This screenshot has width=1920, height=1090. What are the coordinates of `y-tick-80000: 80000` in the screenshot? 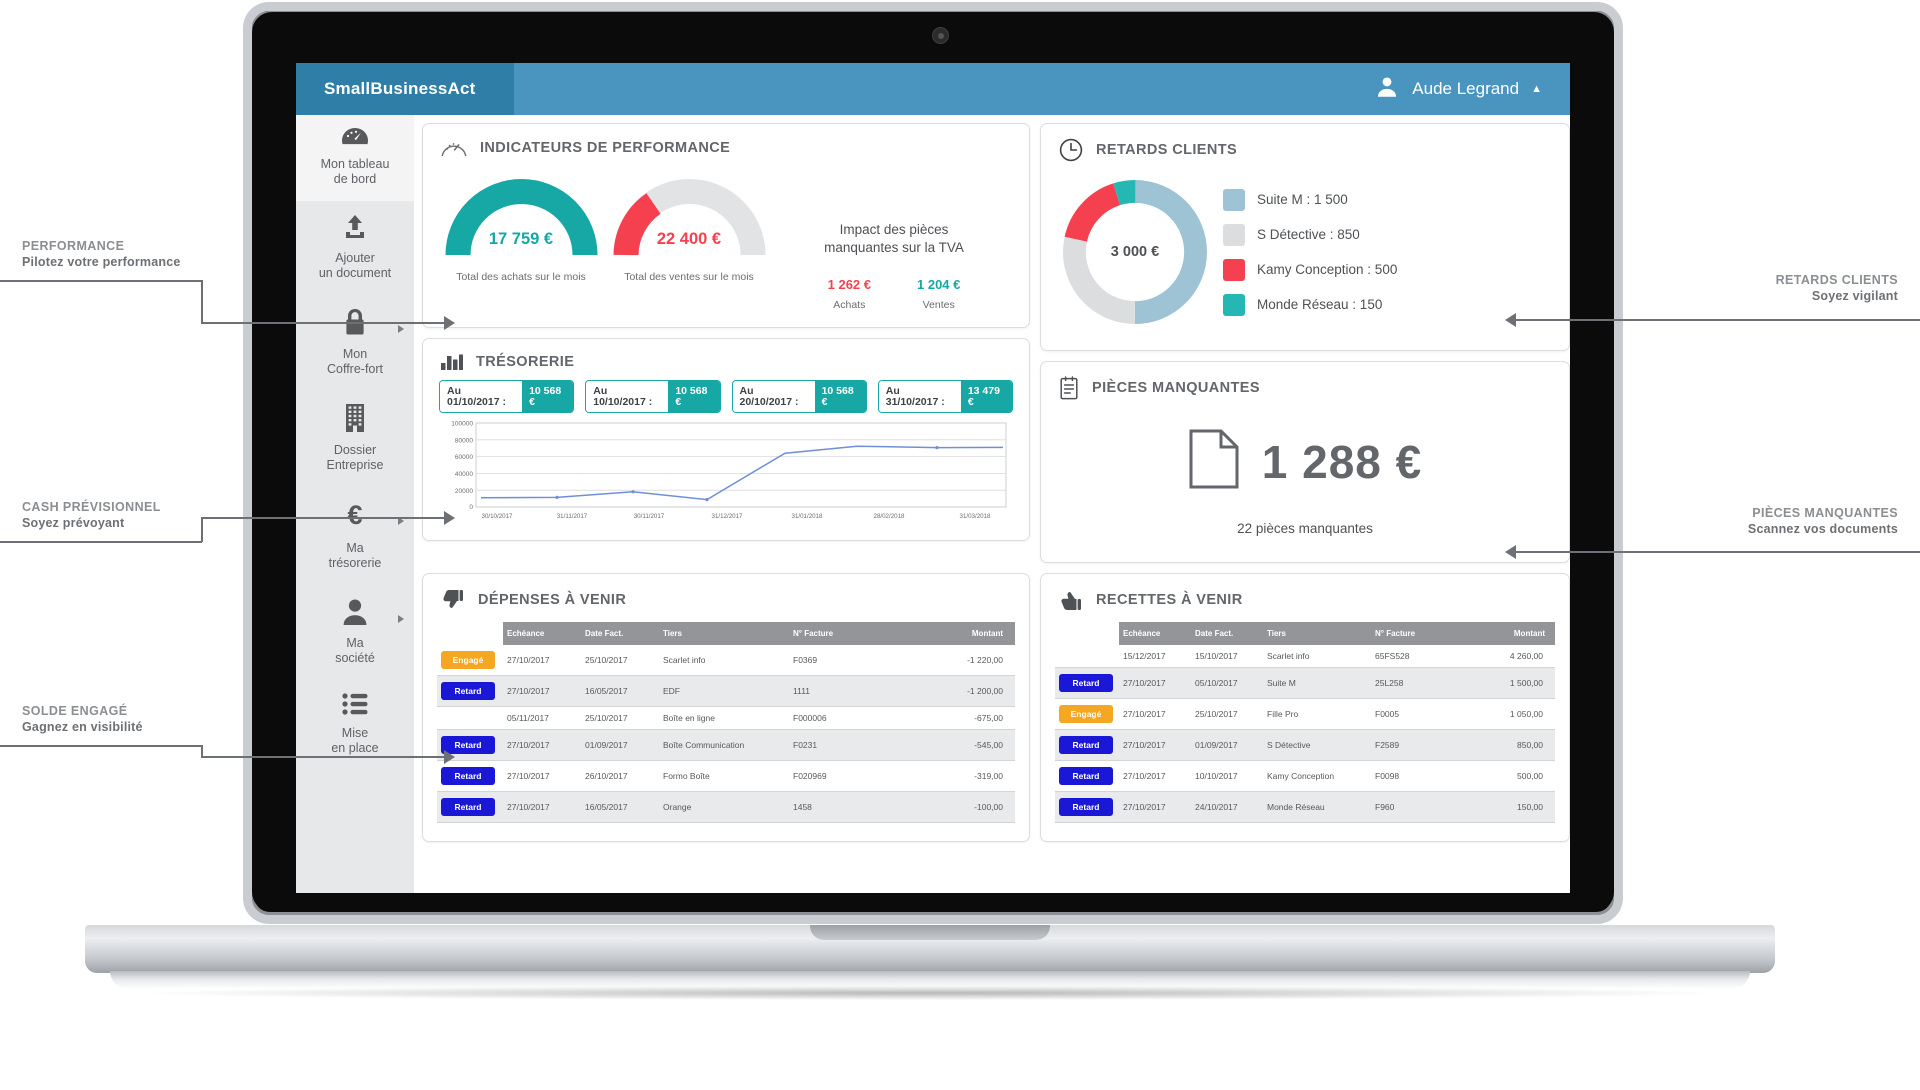 It's located at (464, 440).